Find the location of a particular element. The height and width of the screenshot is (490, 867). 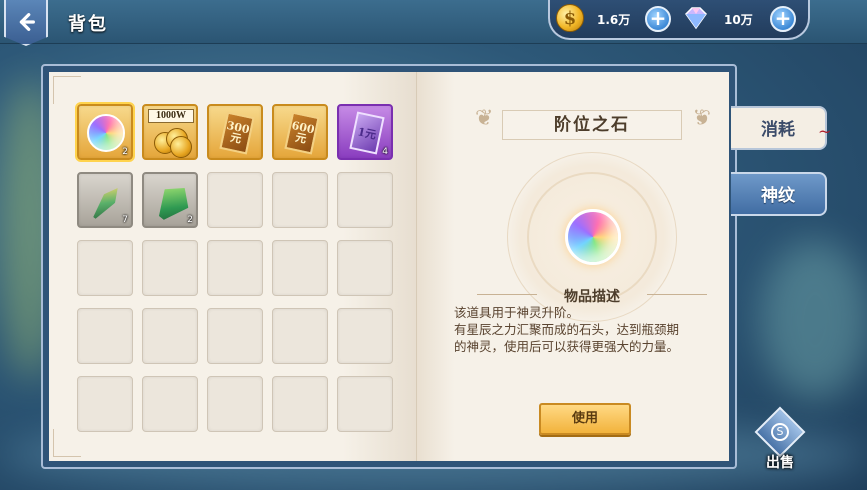

page-title: 背包 is located at coordinates (88, 24).